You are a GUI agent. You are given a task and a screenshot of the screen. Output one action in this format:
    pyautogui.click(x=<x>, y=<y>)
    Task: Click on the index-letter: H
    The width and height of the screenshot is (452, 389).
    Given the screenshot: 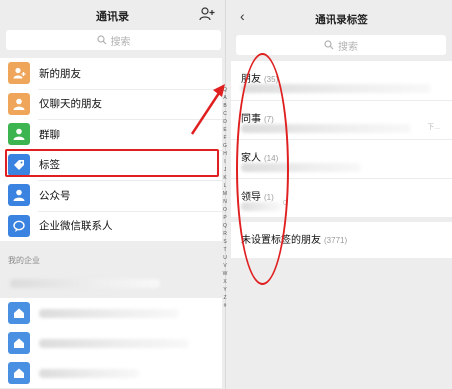 What is the action you would take?
    pyautogui.click(x=225, y=154)
    